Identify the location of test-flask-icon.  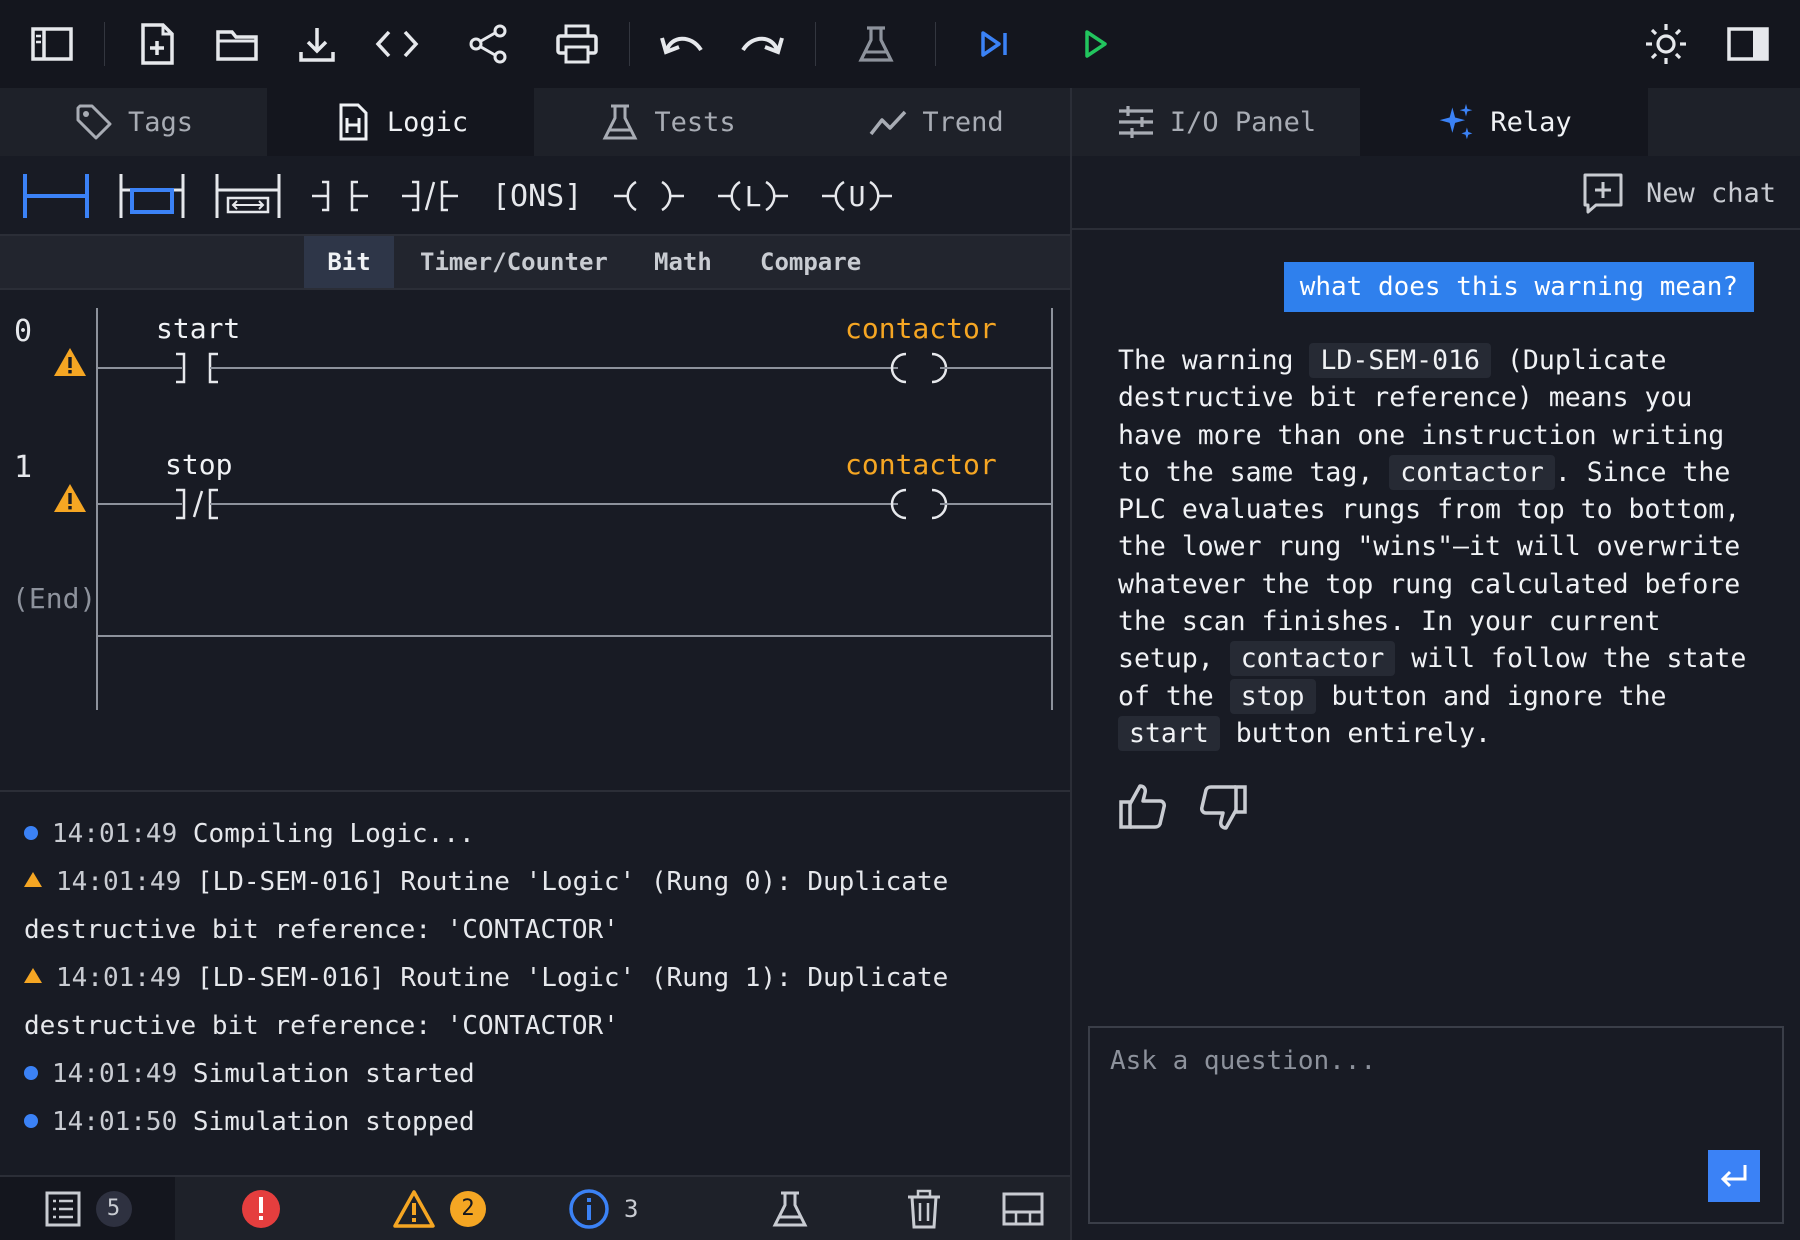
(876, 44).